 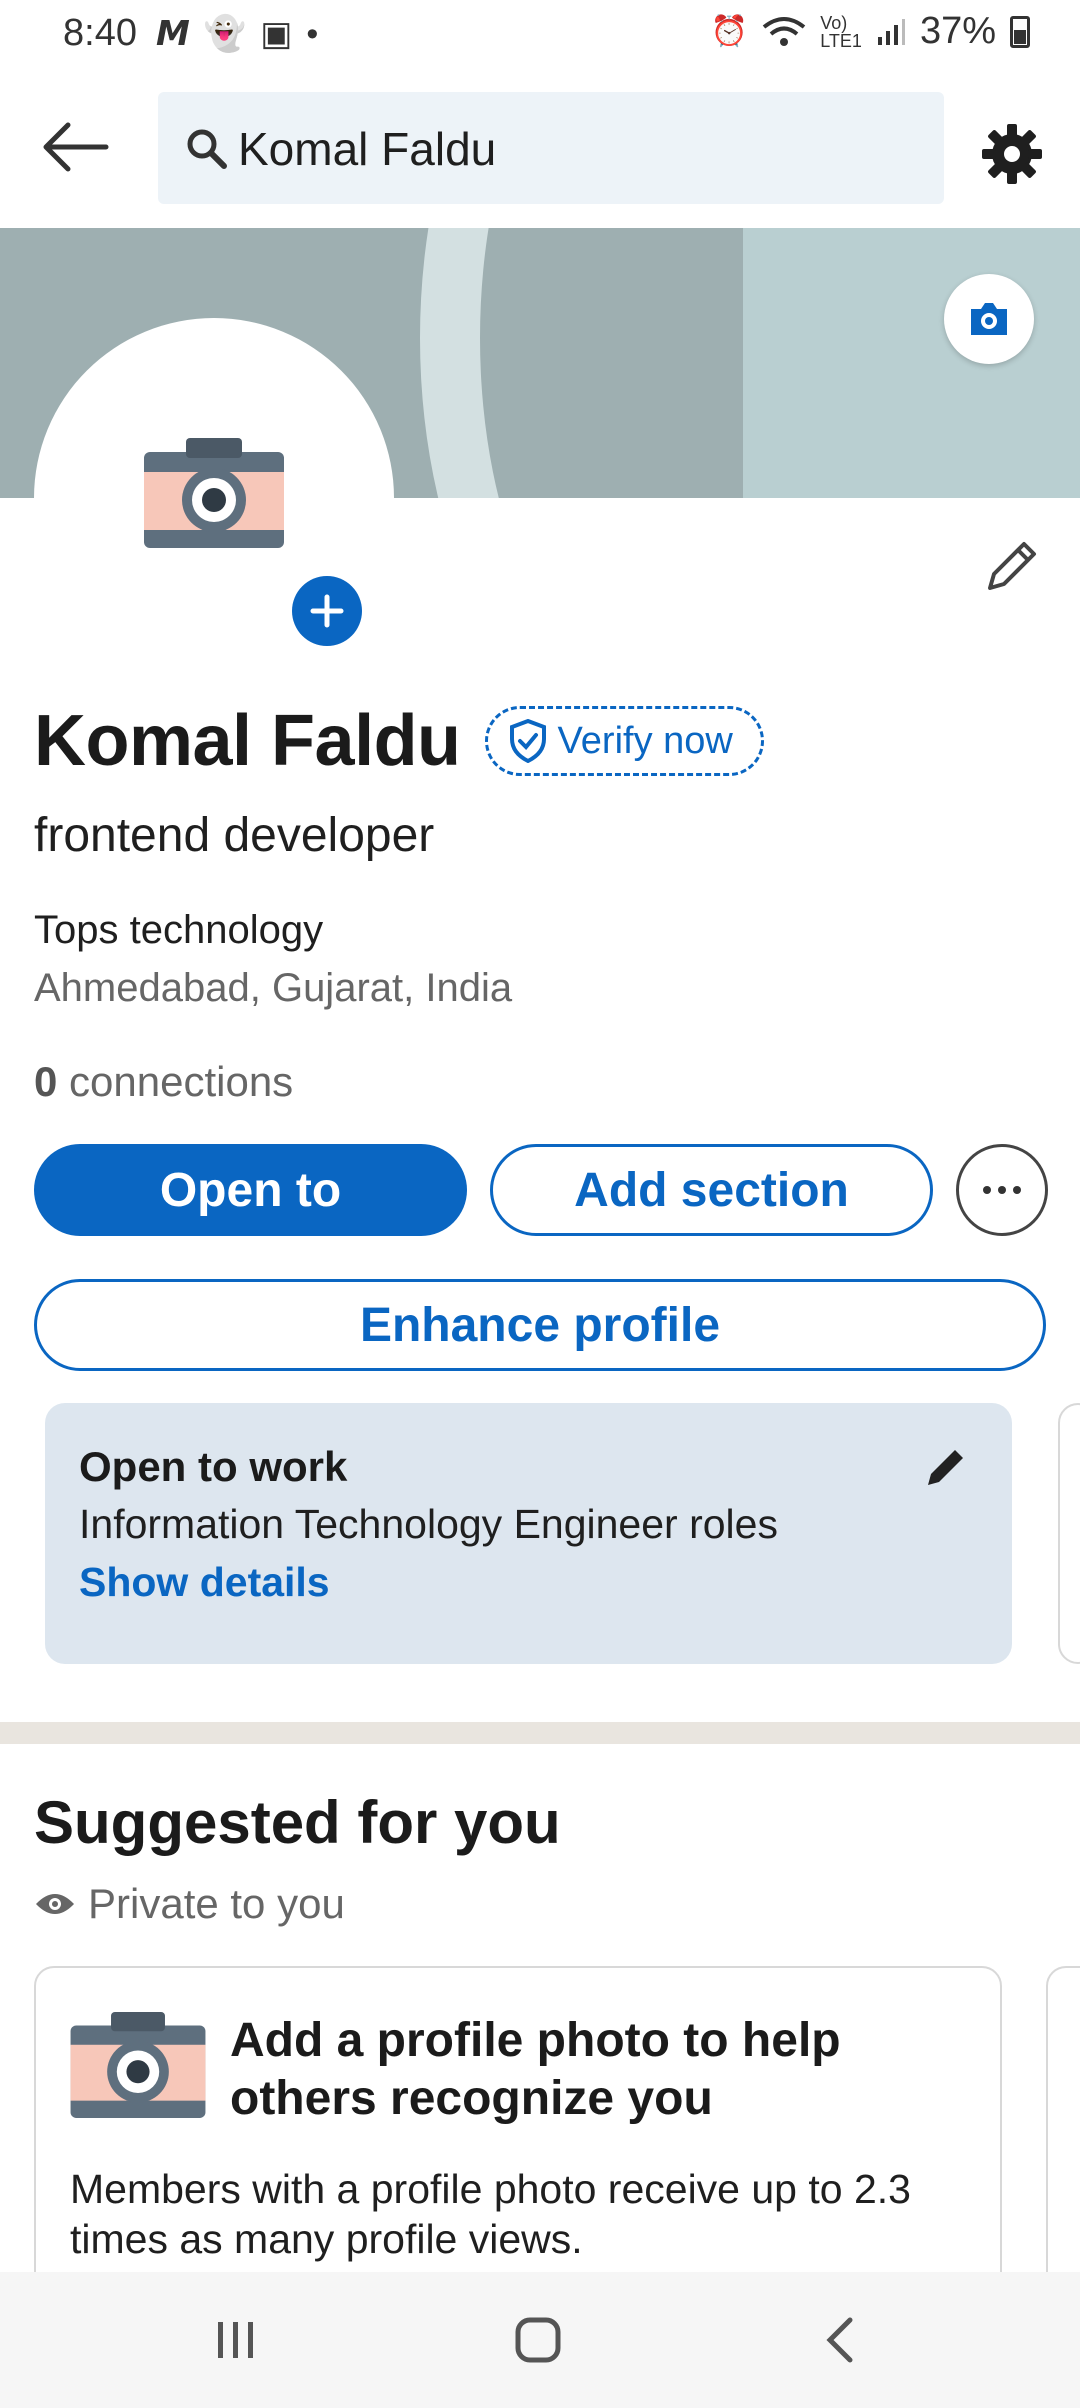 I want to click on search-header: Komal Faldu, so click(x=540, y=150).